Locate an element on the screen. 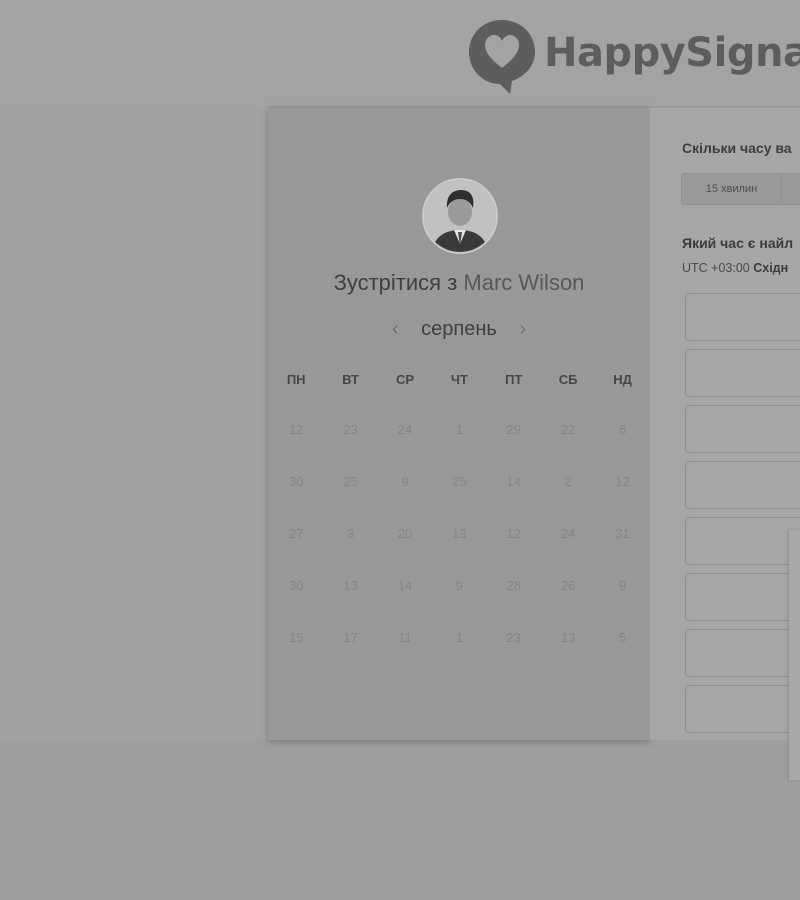 The height and width of the screenshot is (900, 800). calendar-day: 3 is located at coordinates (350, 552).